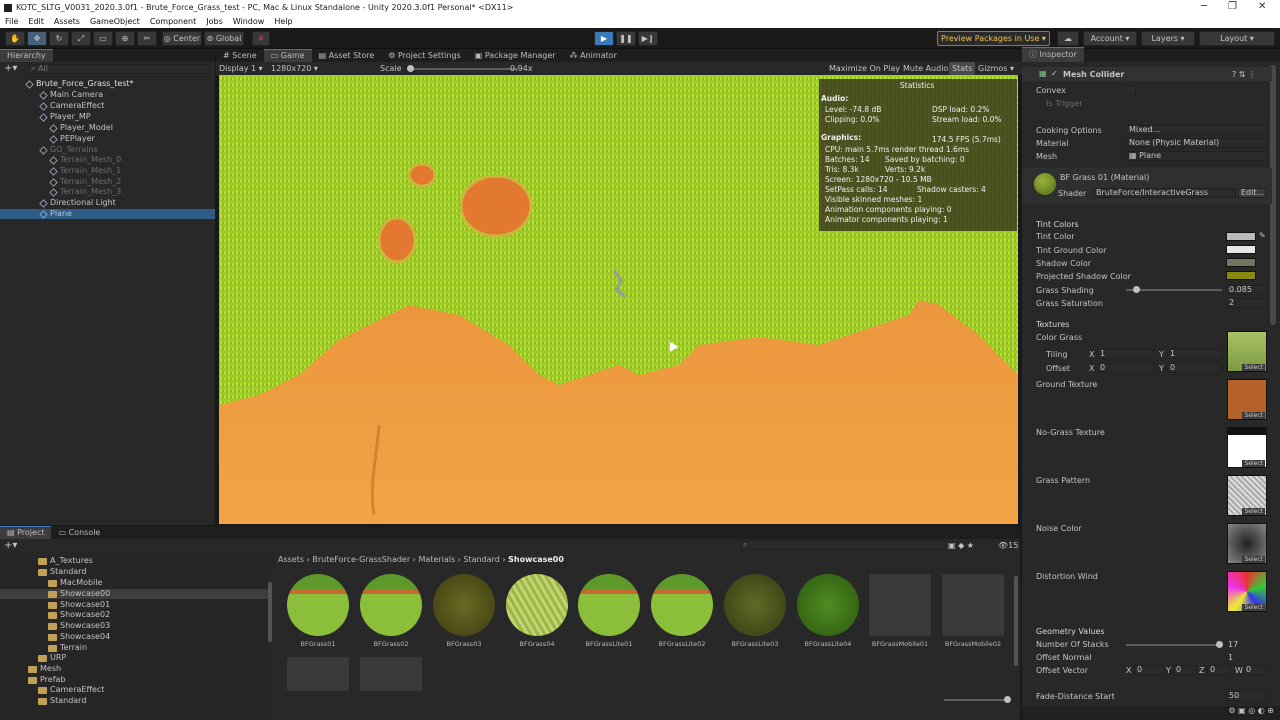  Describe the element at coordinates (15, 38) in the screenshot. I see `hand-tool-icon: ✋` at that location.